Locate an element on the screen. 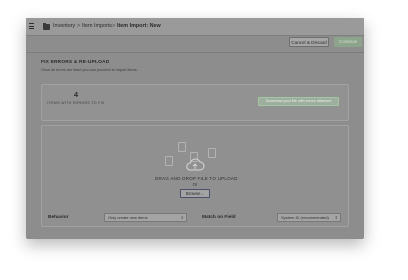 The width and height of the screenshot is (408, 280). behavior-select-value: Only create new items is located at coordinates (128, 217).